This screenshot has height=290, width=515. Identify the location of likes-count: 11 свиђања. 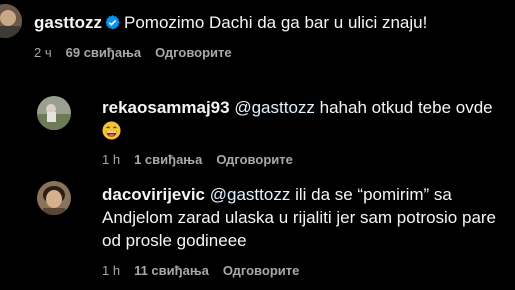
(171, 270).